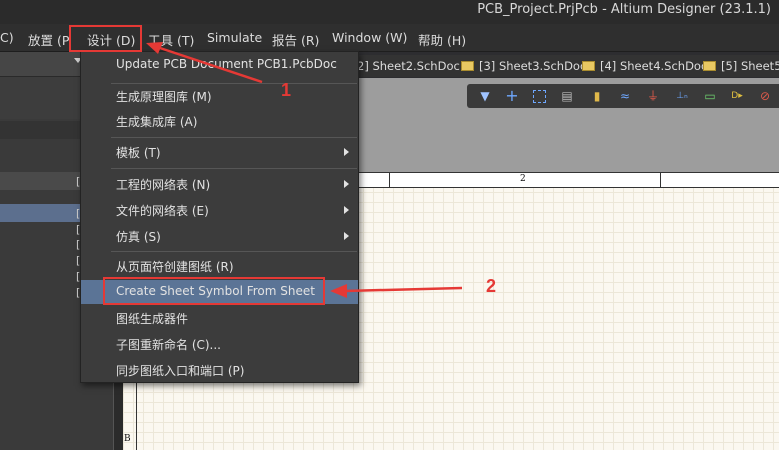 This screenshot has width=779, height=450. I want to click on annotation-number-2: 2, so click(491, 286).